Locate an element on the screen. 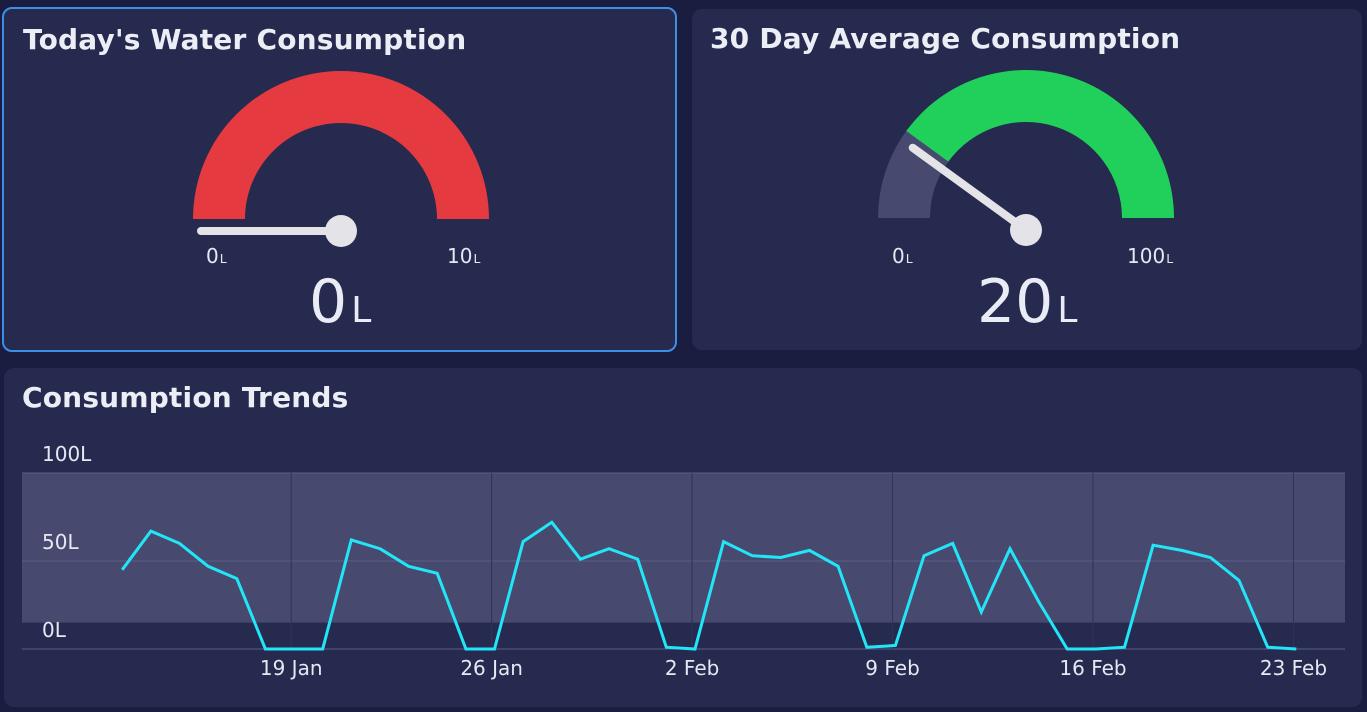 This screenshot has width=1367, height=712. y-tick-label: 0L is located at coordinates (54, 630).